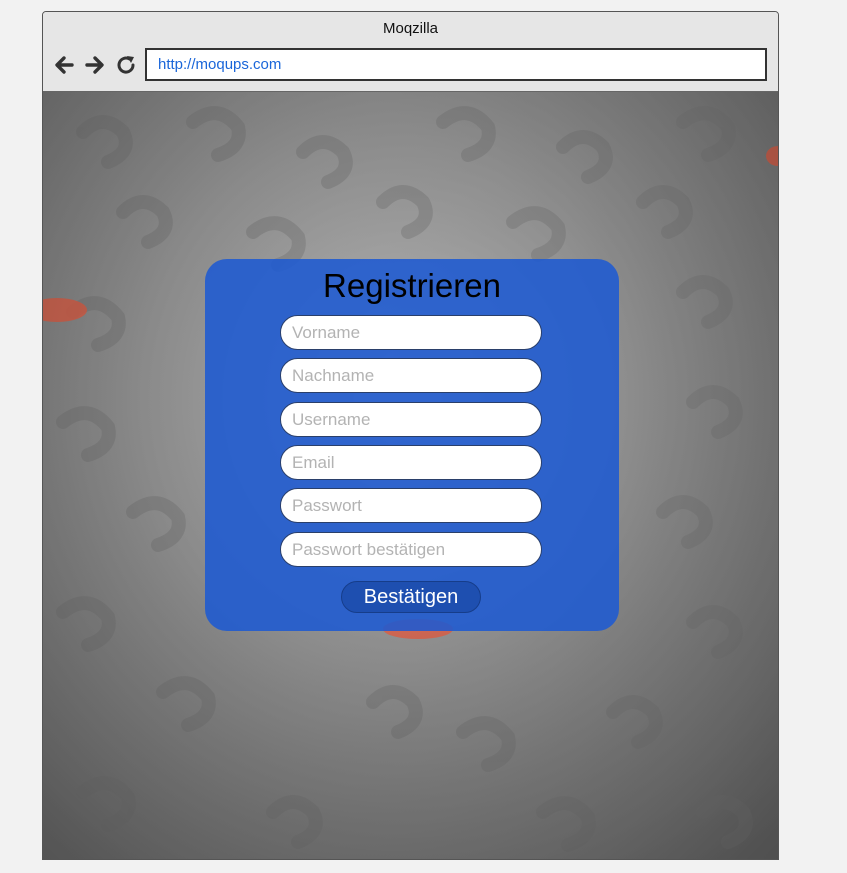  What do you see at coordinates (411, 549) in the screenshot?
I see `password-confirm-input` at bounding box center [411, 549].